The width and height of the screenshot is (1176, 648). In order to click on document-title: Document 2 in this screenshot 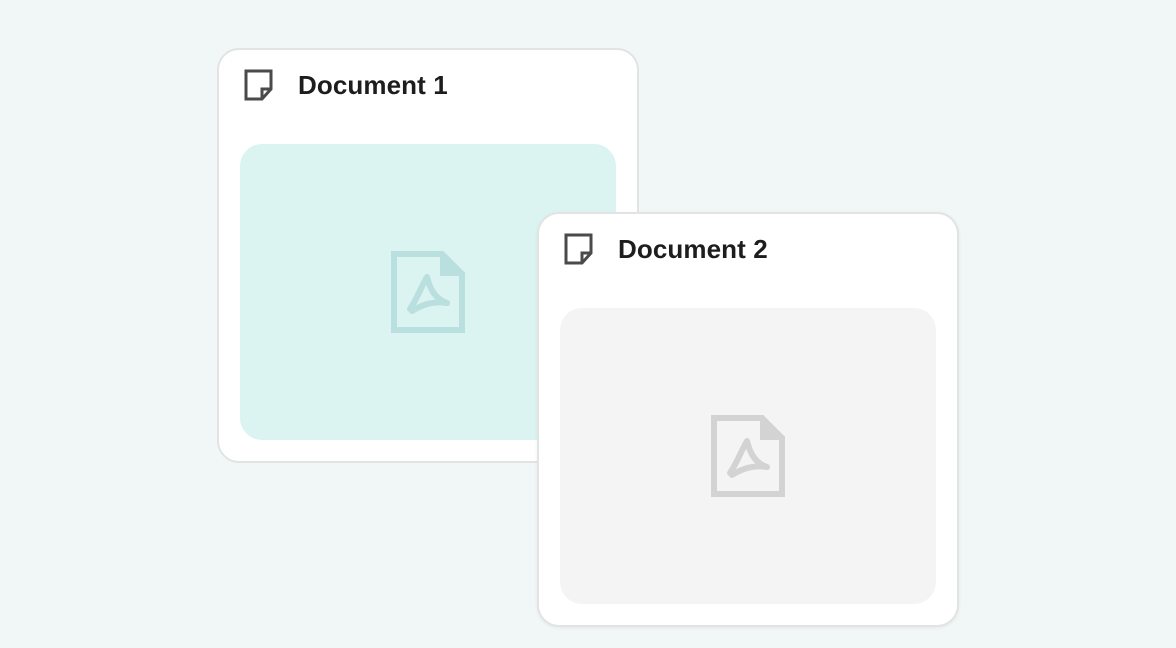, I will do `click(693, 248)`.